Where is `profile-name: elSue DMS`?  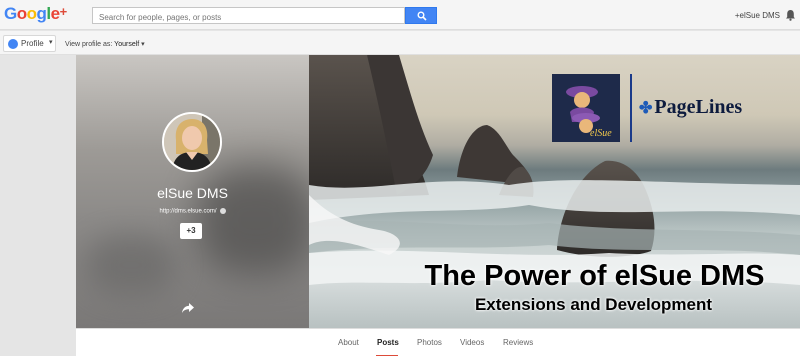 profile-name: elSue DMS is located at coordinates (192, 193).